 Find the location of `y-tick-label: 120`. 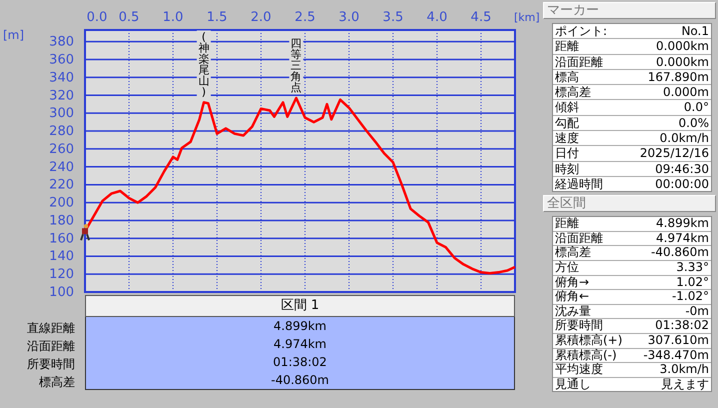

y-tick-label: 120 is located at coordinates (61, 274).